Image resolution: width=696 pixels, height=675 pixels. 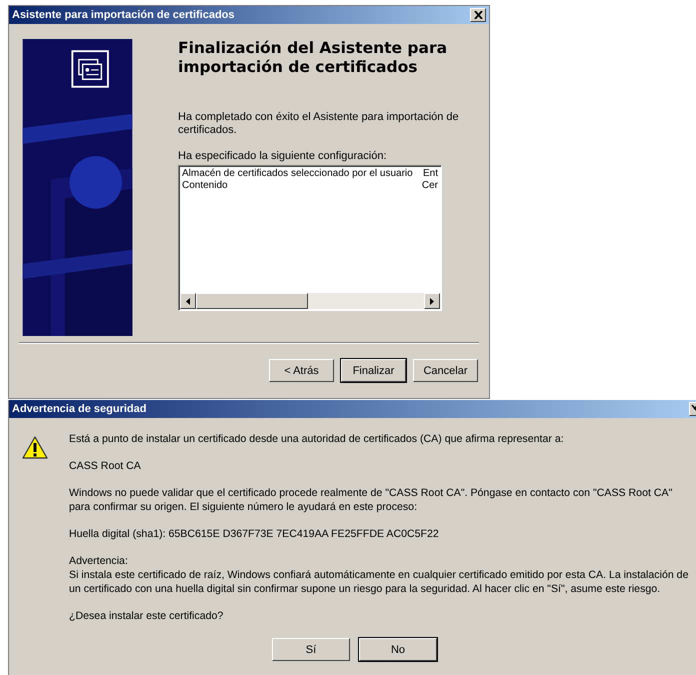 I want to click on warning-text: Huella digital (sha1): 65BC615E D367F73E 7EC419AA FE25FFDE AC0C5F22, so click(x=254, y=534).